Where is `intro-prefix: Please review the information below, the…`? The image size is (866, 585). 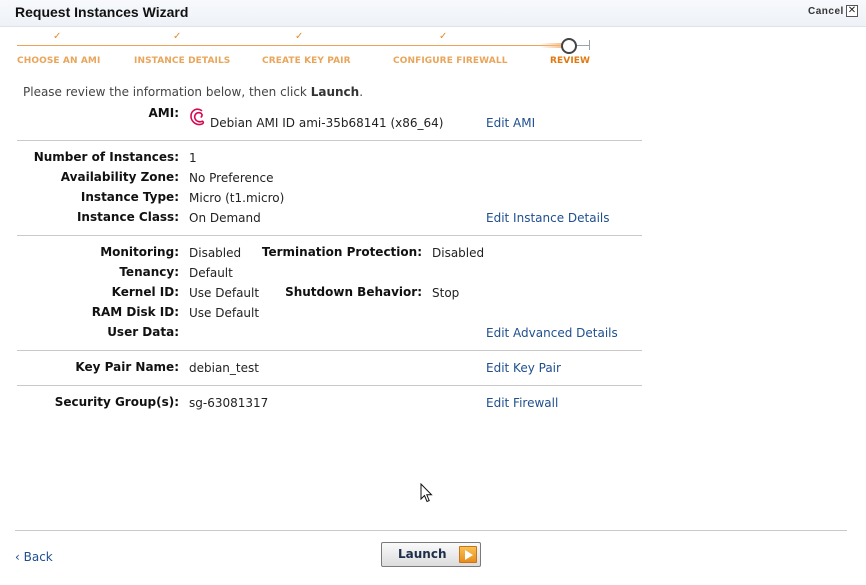
intro-prefix: Please review the information below, the… is located at coordinates (167, 92).